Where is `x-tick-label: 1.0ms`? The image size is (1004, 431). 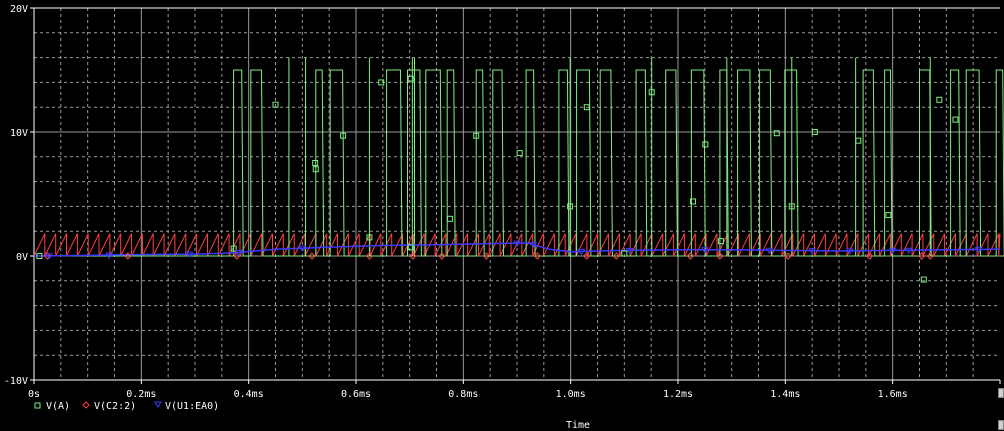
x-tick-label: 1.0ms is located at coordinates (571, 394).